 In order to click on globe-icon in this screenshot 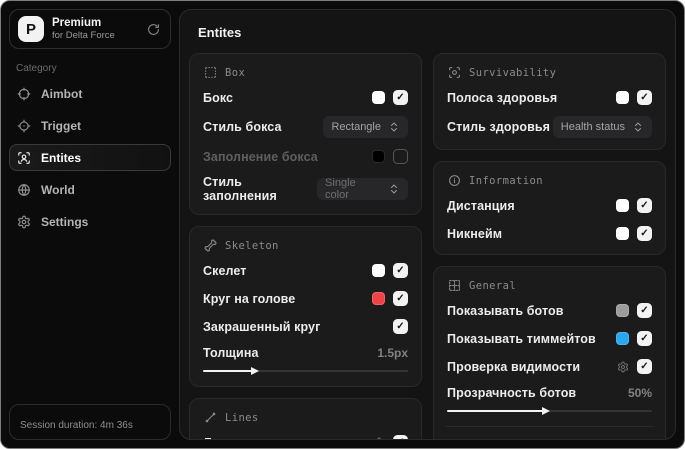, I will do `click(24, 190)`.